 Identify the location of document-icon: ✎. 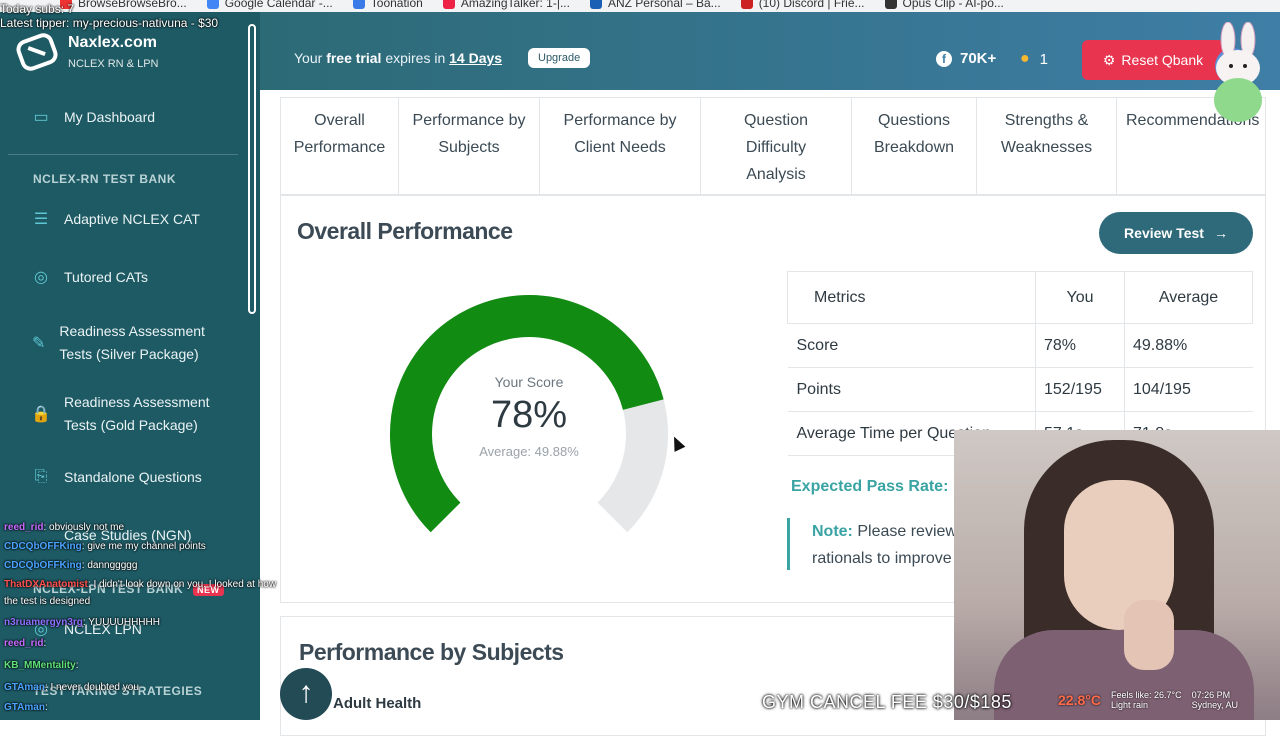
(39, 343).